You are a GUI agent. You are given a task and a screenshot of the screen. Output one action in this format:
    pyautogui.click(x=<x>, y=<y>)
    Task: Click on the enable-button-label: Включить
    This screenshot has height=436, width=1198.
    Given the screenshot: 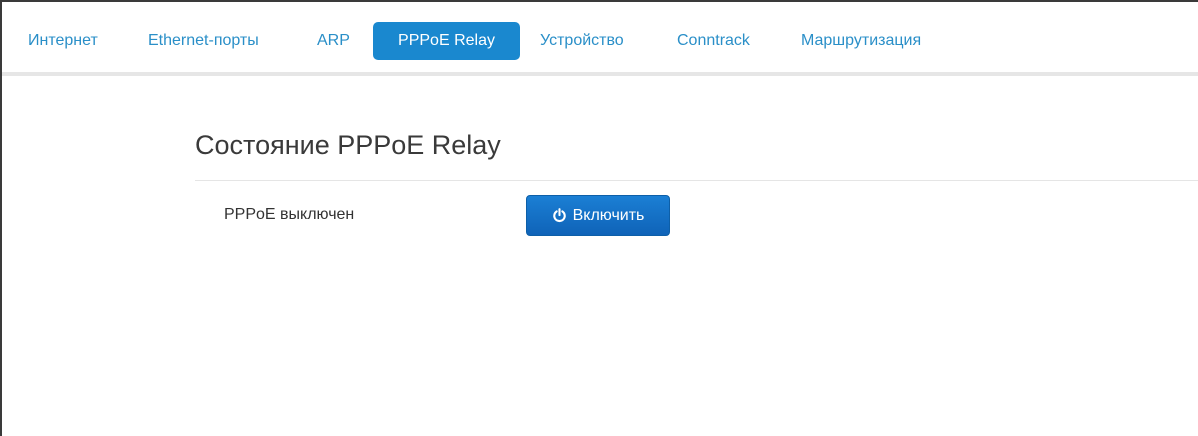 What is the action you would take?
    pyautogui.click(x=608, y=215)
    